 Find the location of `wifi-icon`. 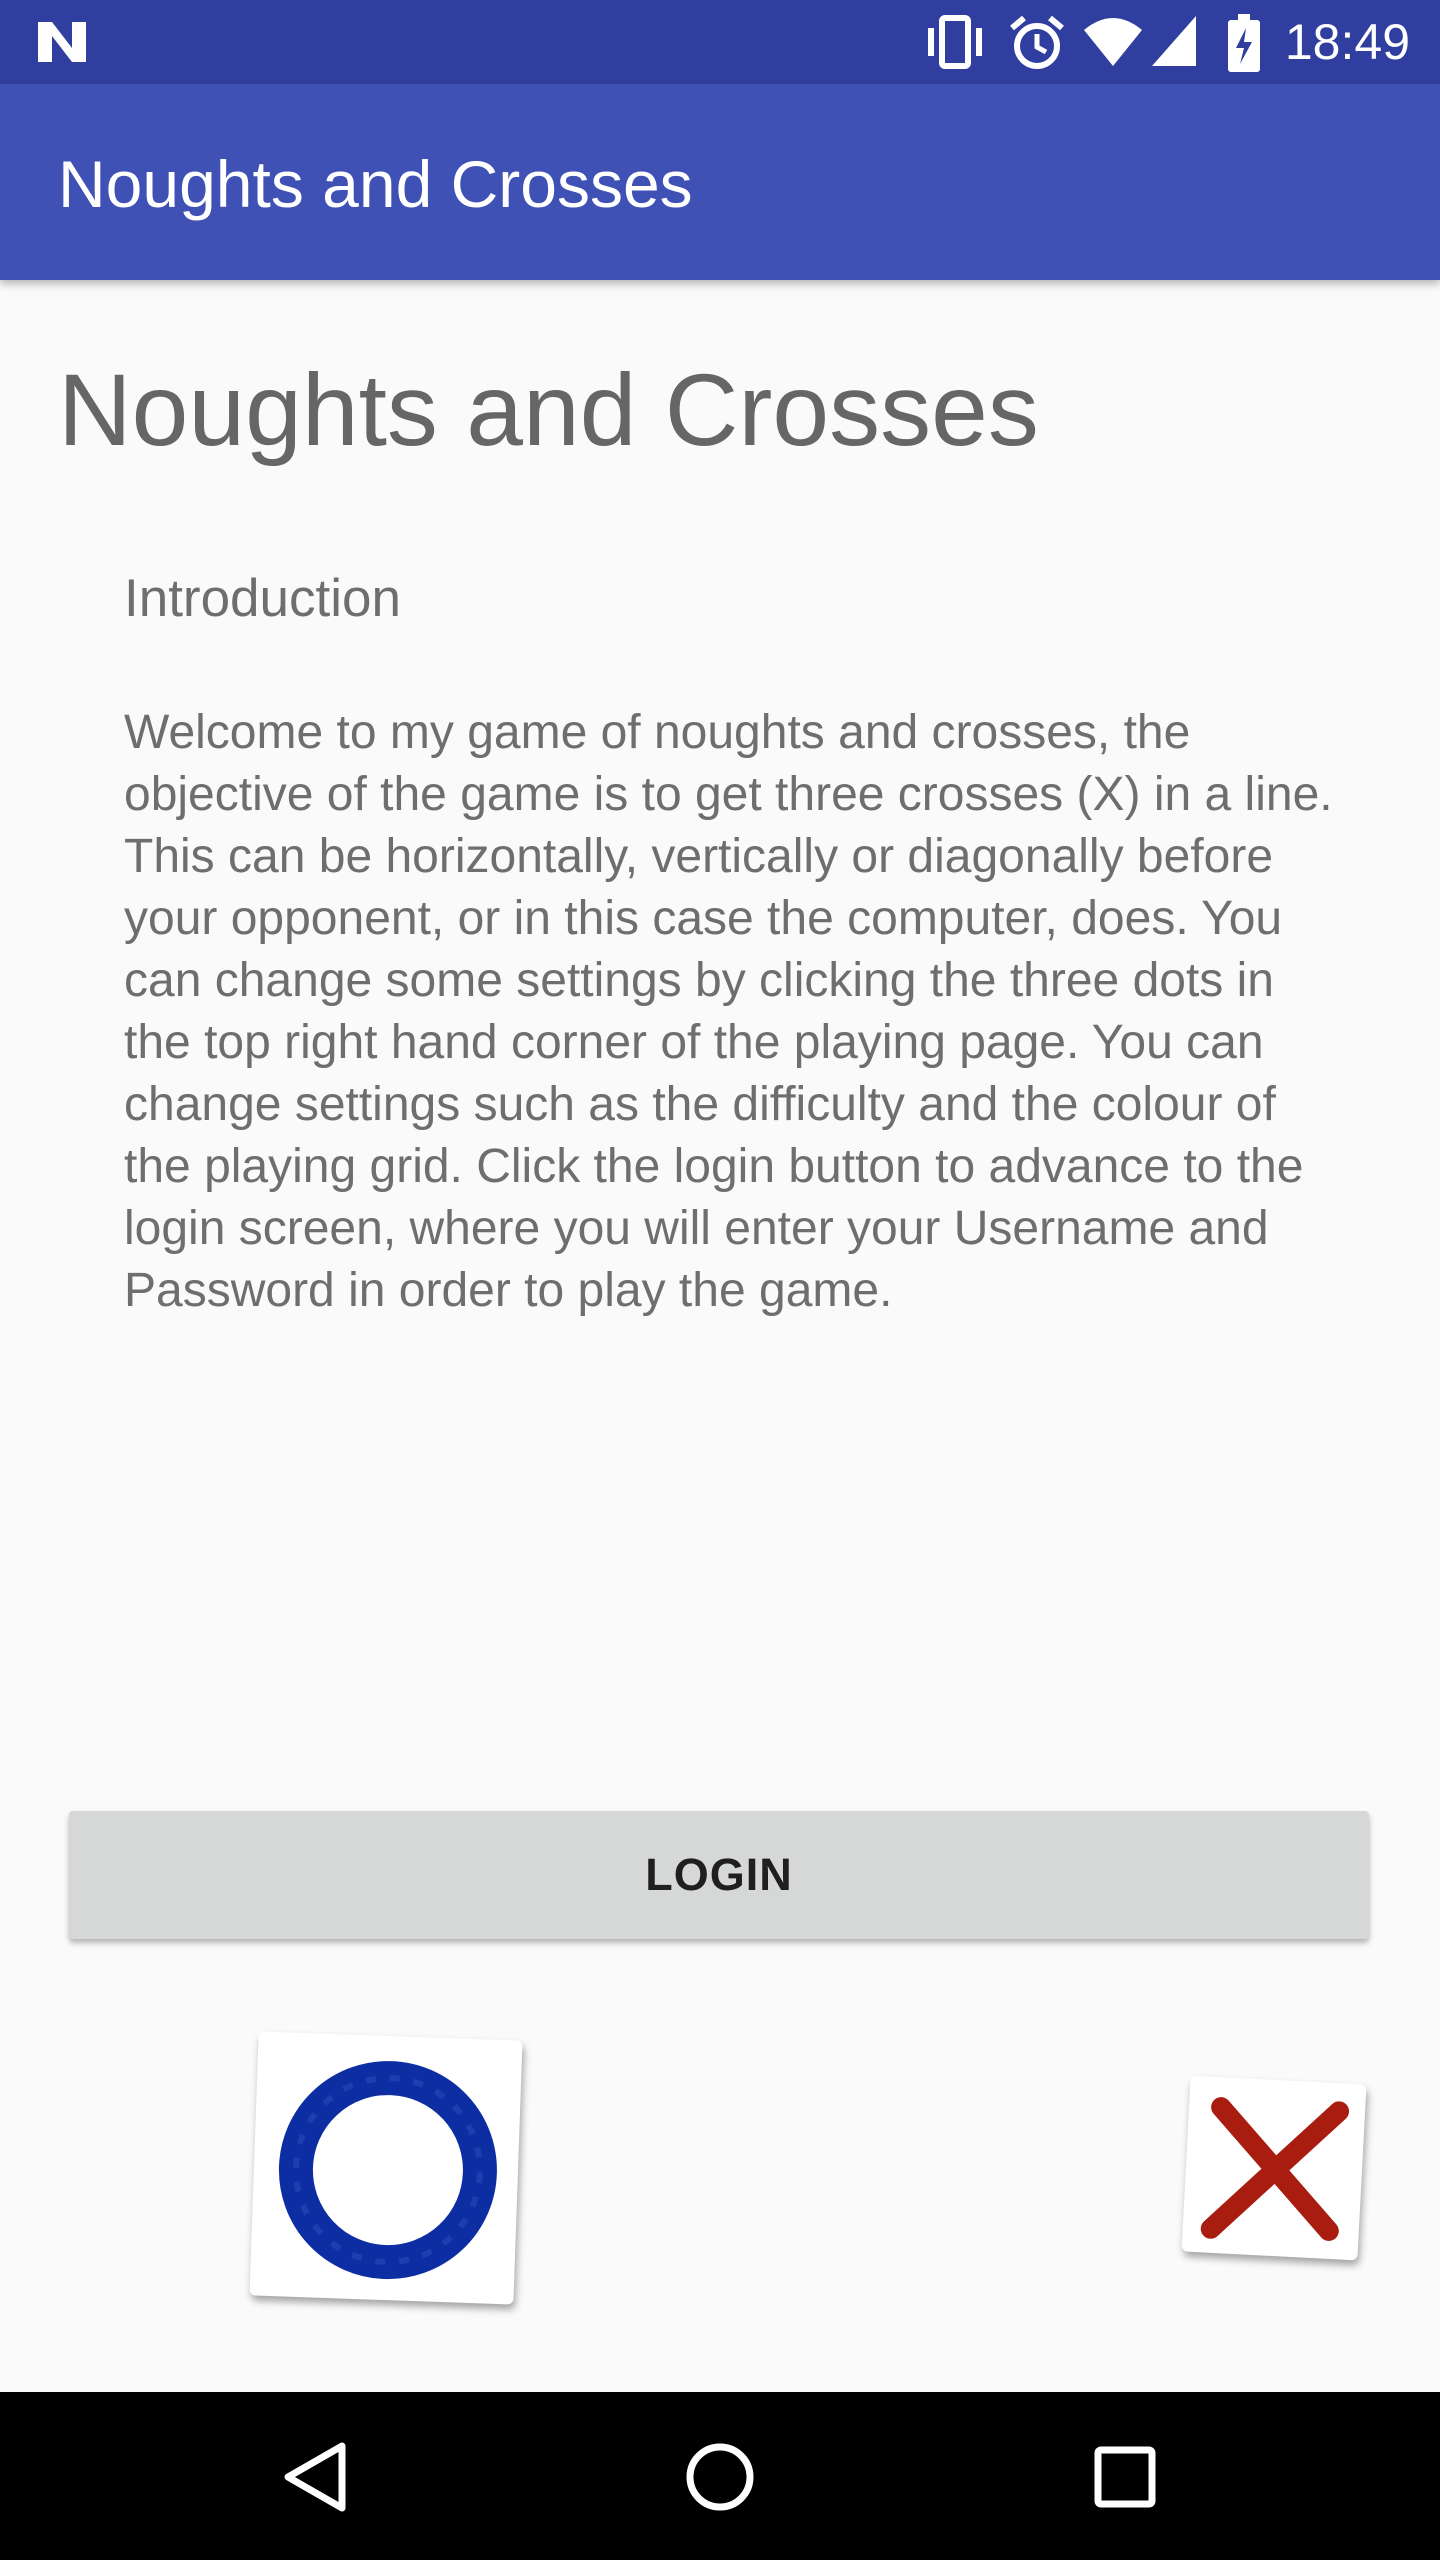

wifi-icon is located at coordinates (1113, 41).